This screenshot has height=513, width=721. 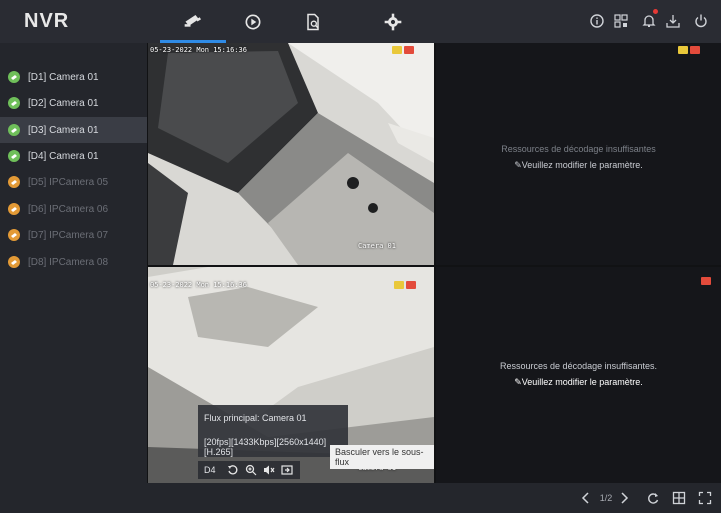 What do you see at coordinates (655, 11) in the screenshot?
I see `notification-badge` at bounding box center [655, 11].